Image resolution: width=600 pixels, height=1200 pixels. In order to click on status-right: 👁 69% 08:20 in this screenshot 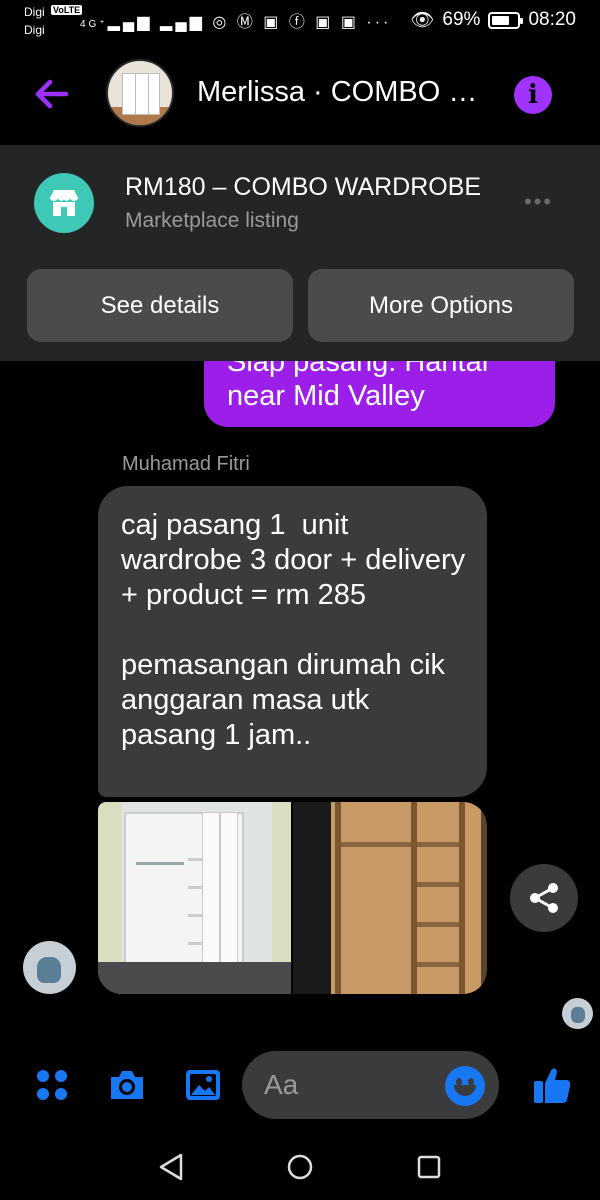, I will do `click(493, 20)`.